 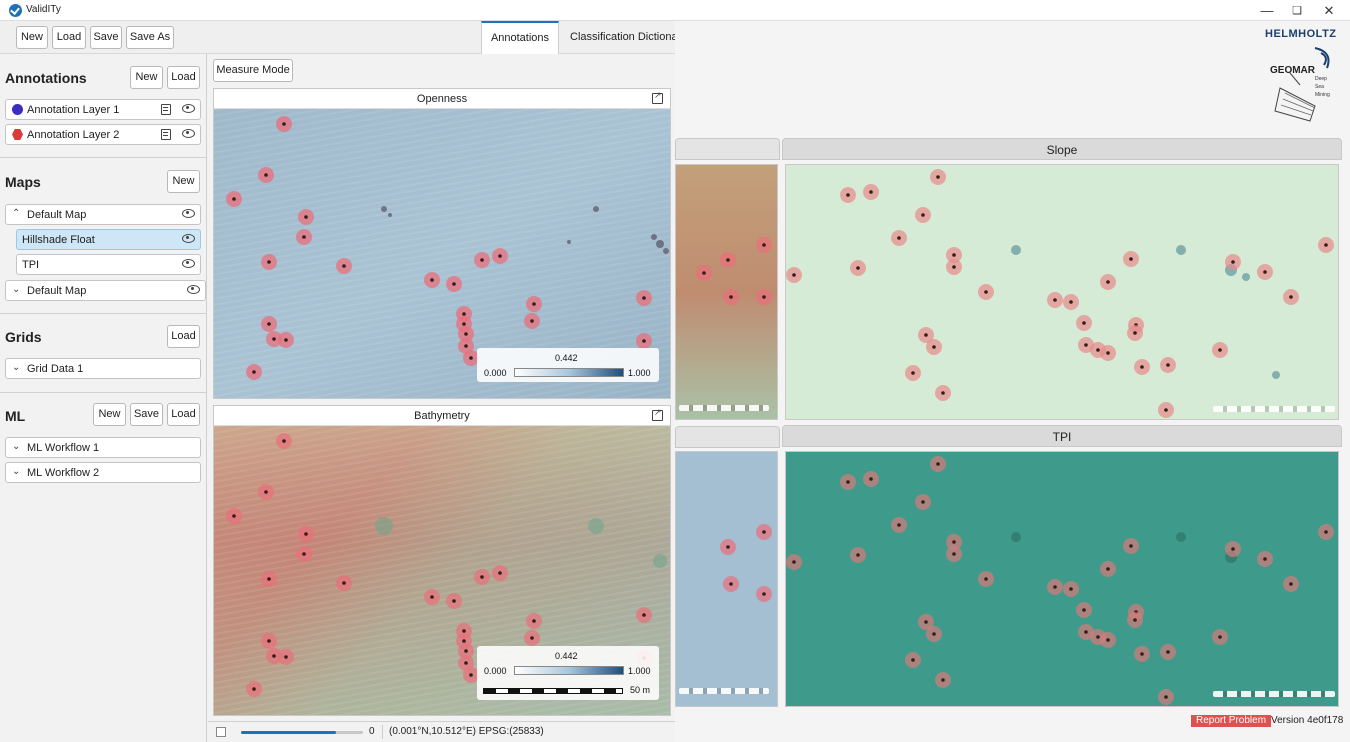 What do you see at coordinates (1329, 11) in the screenshot?
I see `close-icon: ✕` at bounding box center [1329, 11].